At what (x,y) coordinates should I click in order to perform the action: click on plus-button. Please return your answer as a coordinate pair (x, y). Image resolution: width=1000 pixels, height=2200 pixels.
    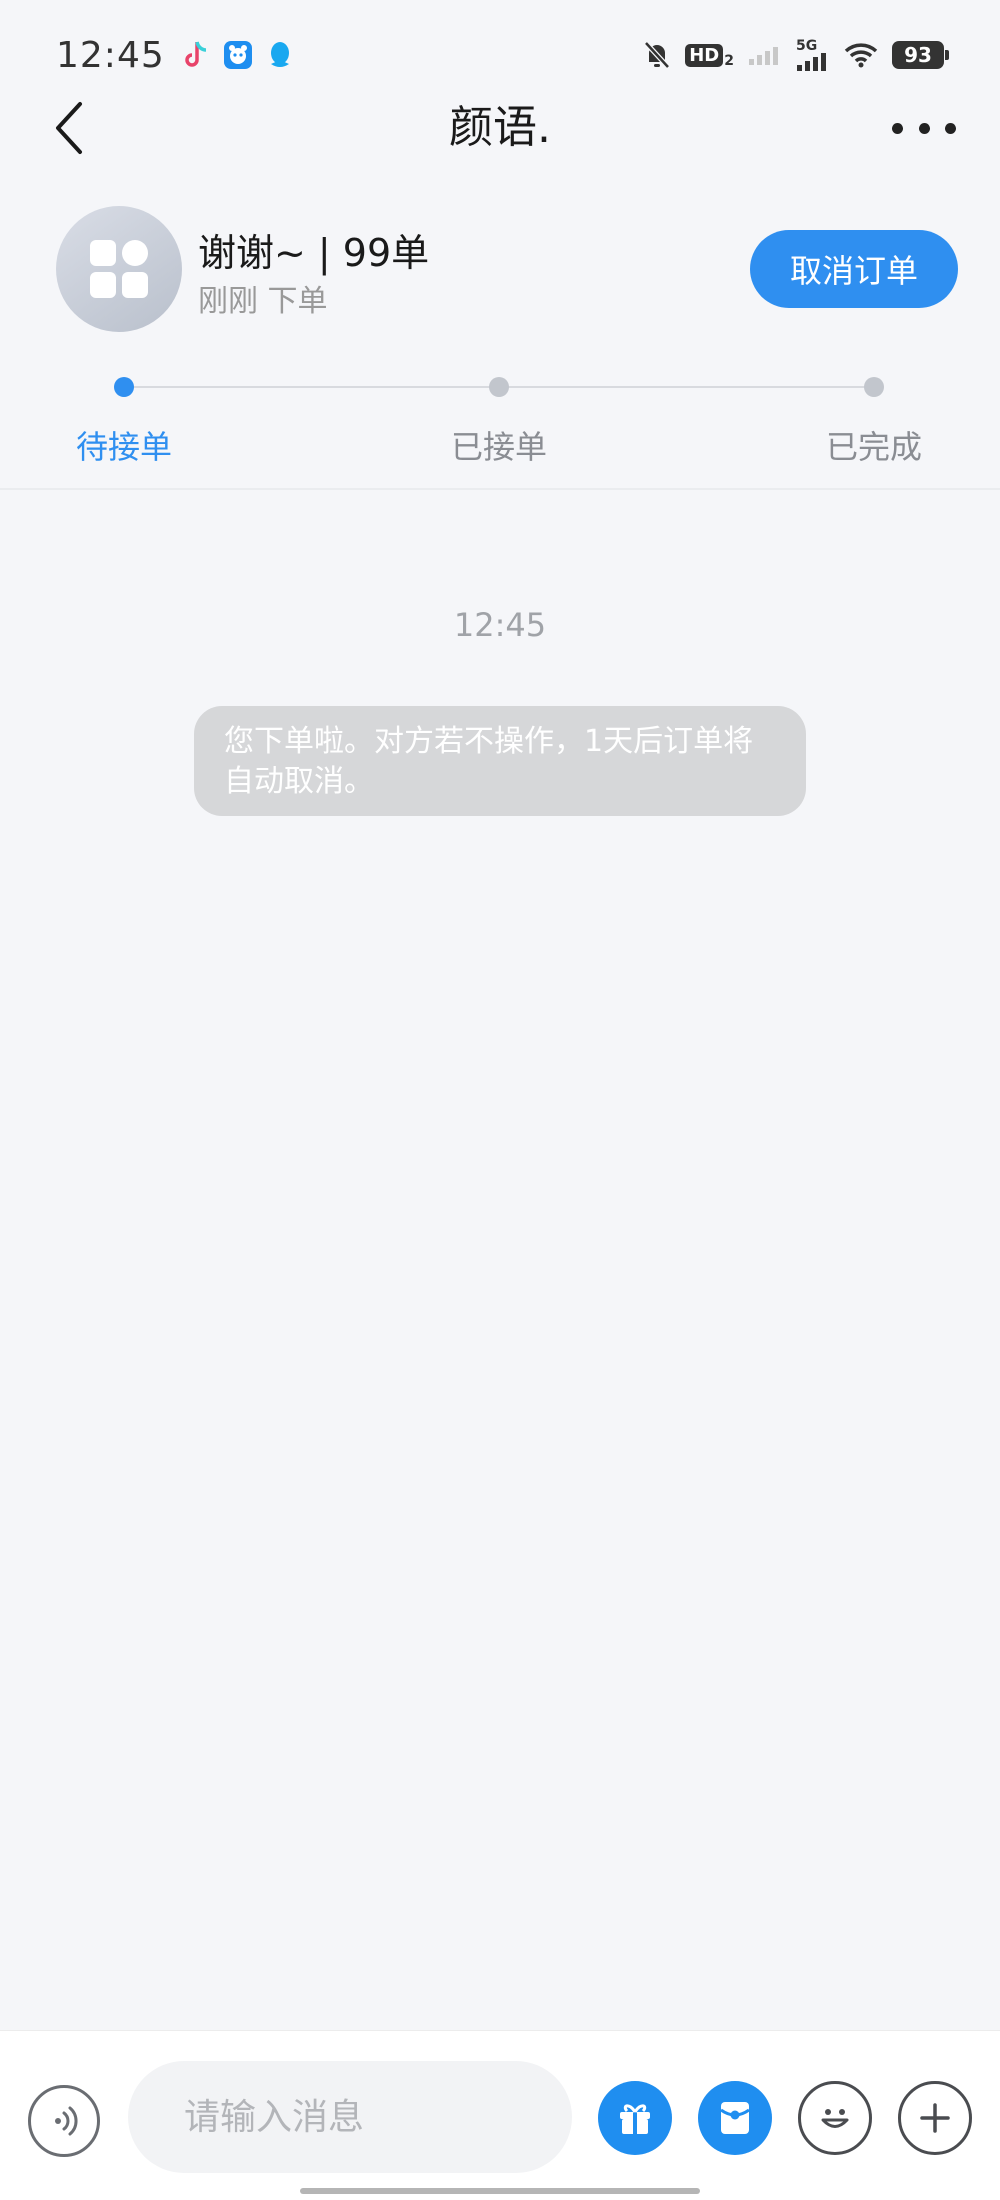
    Looking at the image, I should click on (935, 2118).